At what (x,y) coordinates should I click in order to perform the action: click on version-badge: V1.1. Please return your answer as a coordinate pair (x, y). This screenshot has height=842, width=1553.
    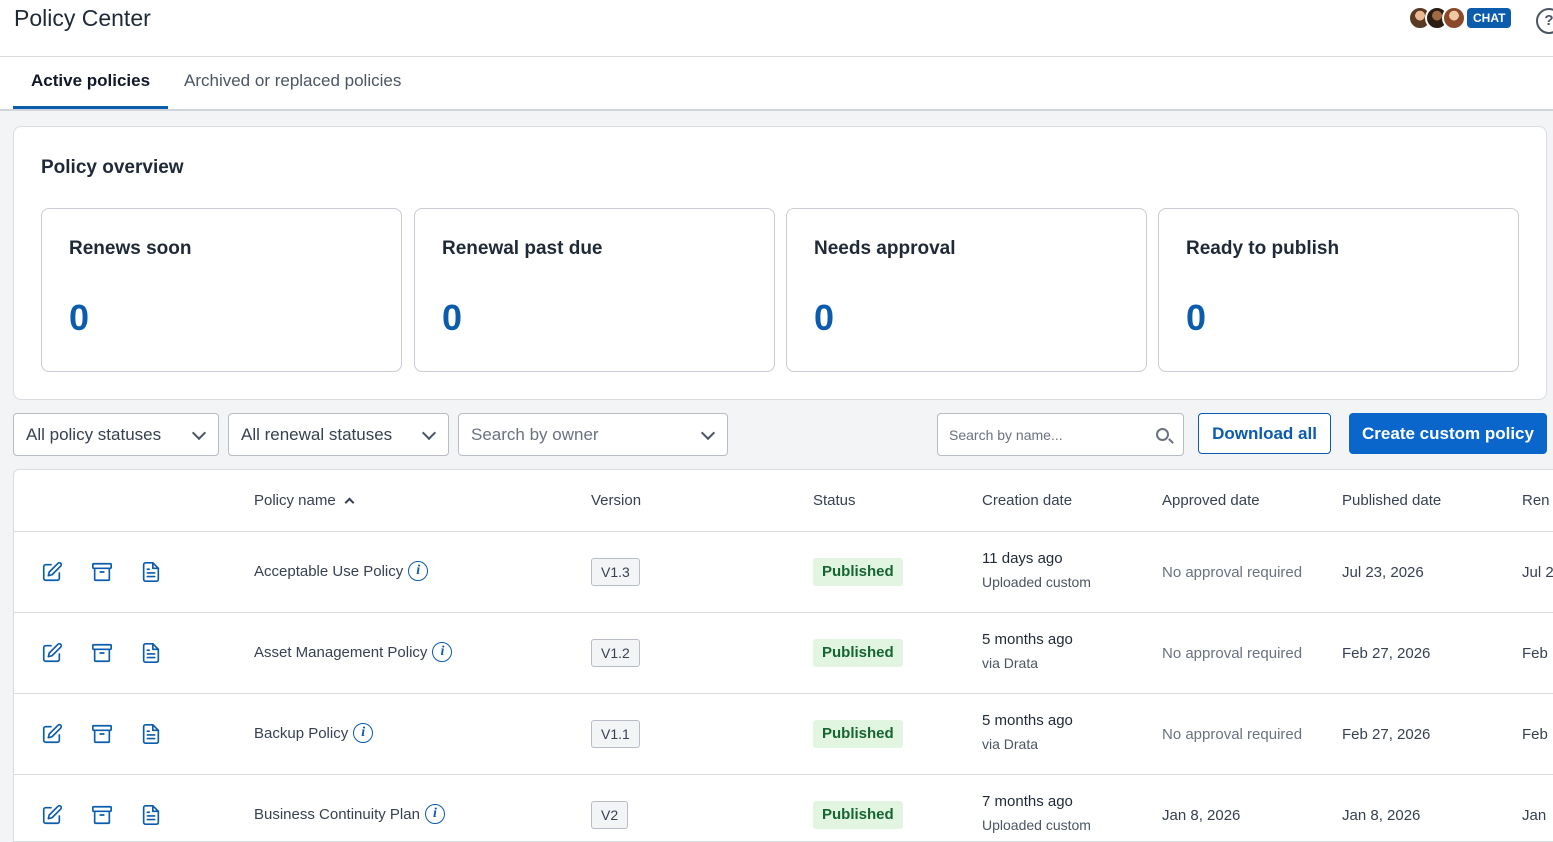
    Looking at the image, I should click on (615, 734).